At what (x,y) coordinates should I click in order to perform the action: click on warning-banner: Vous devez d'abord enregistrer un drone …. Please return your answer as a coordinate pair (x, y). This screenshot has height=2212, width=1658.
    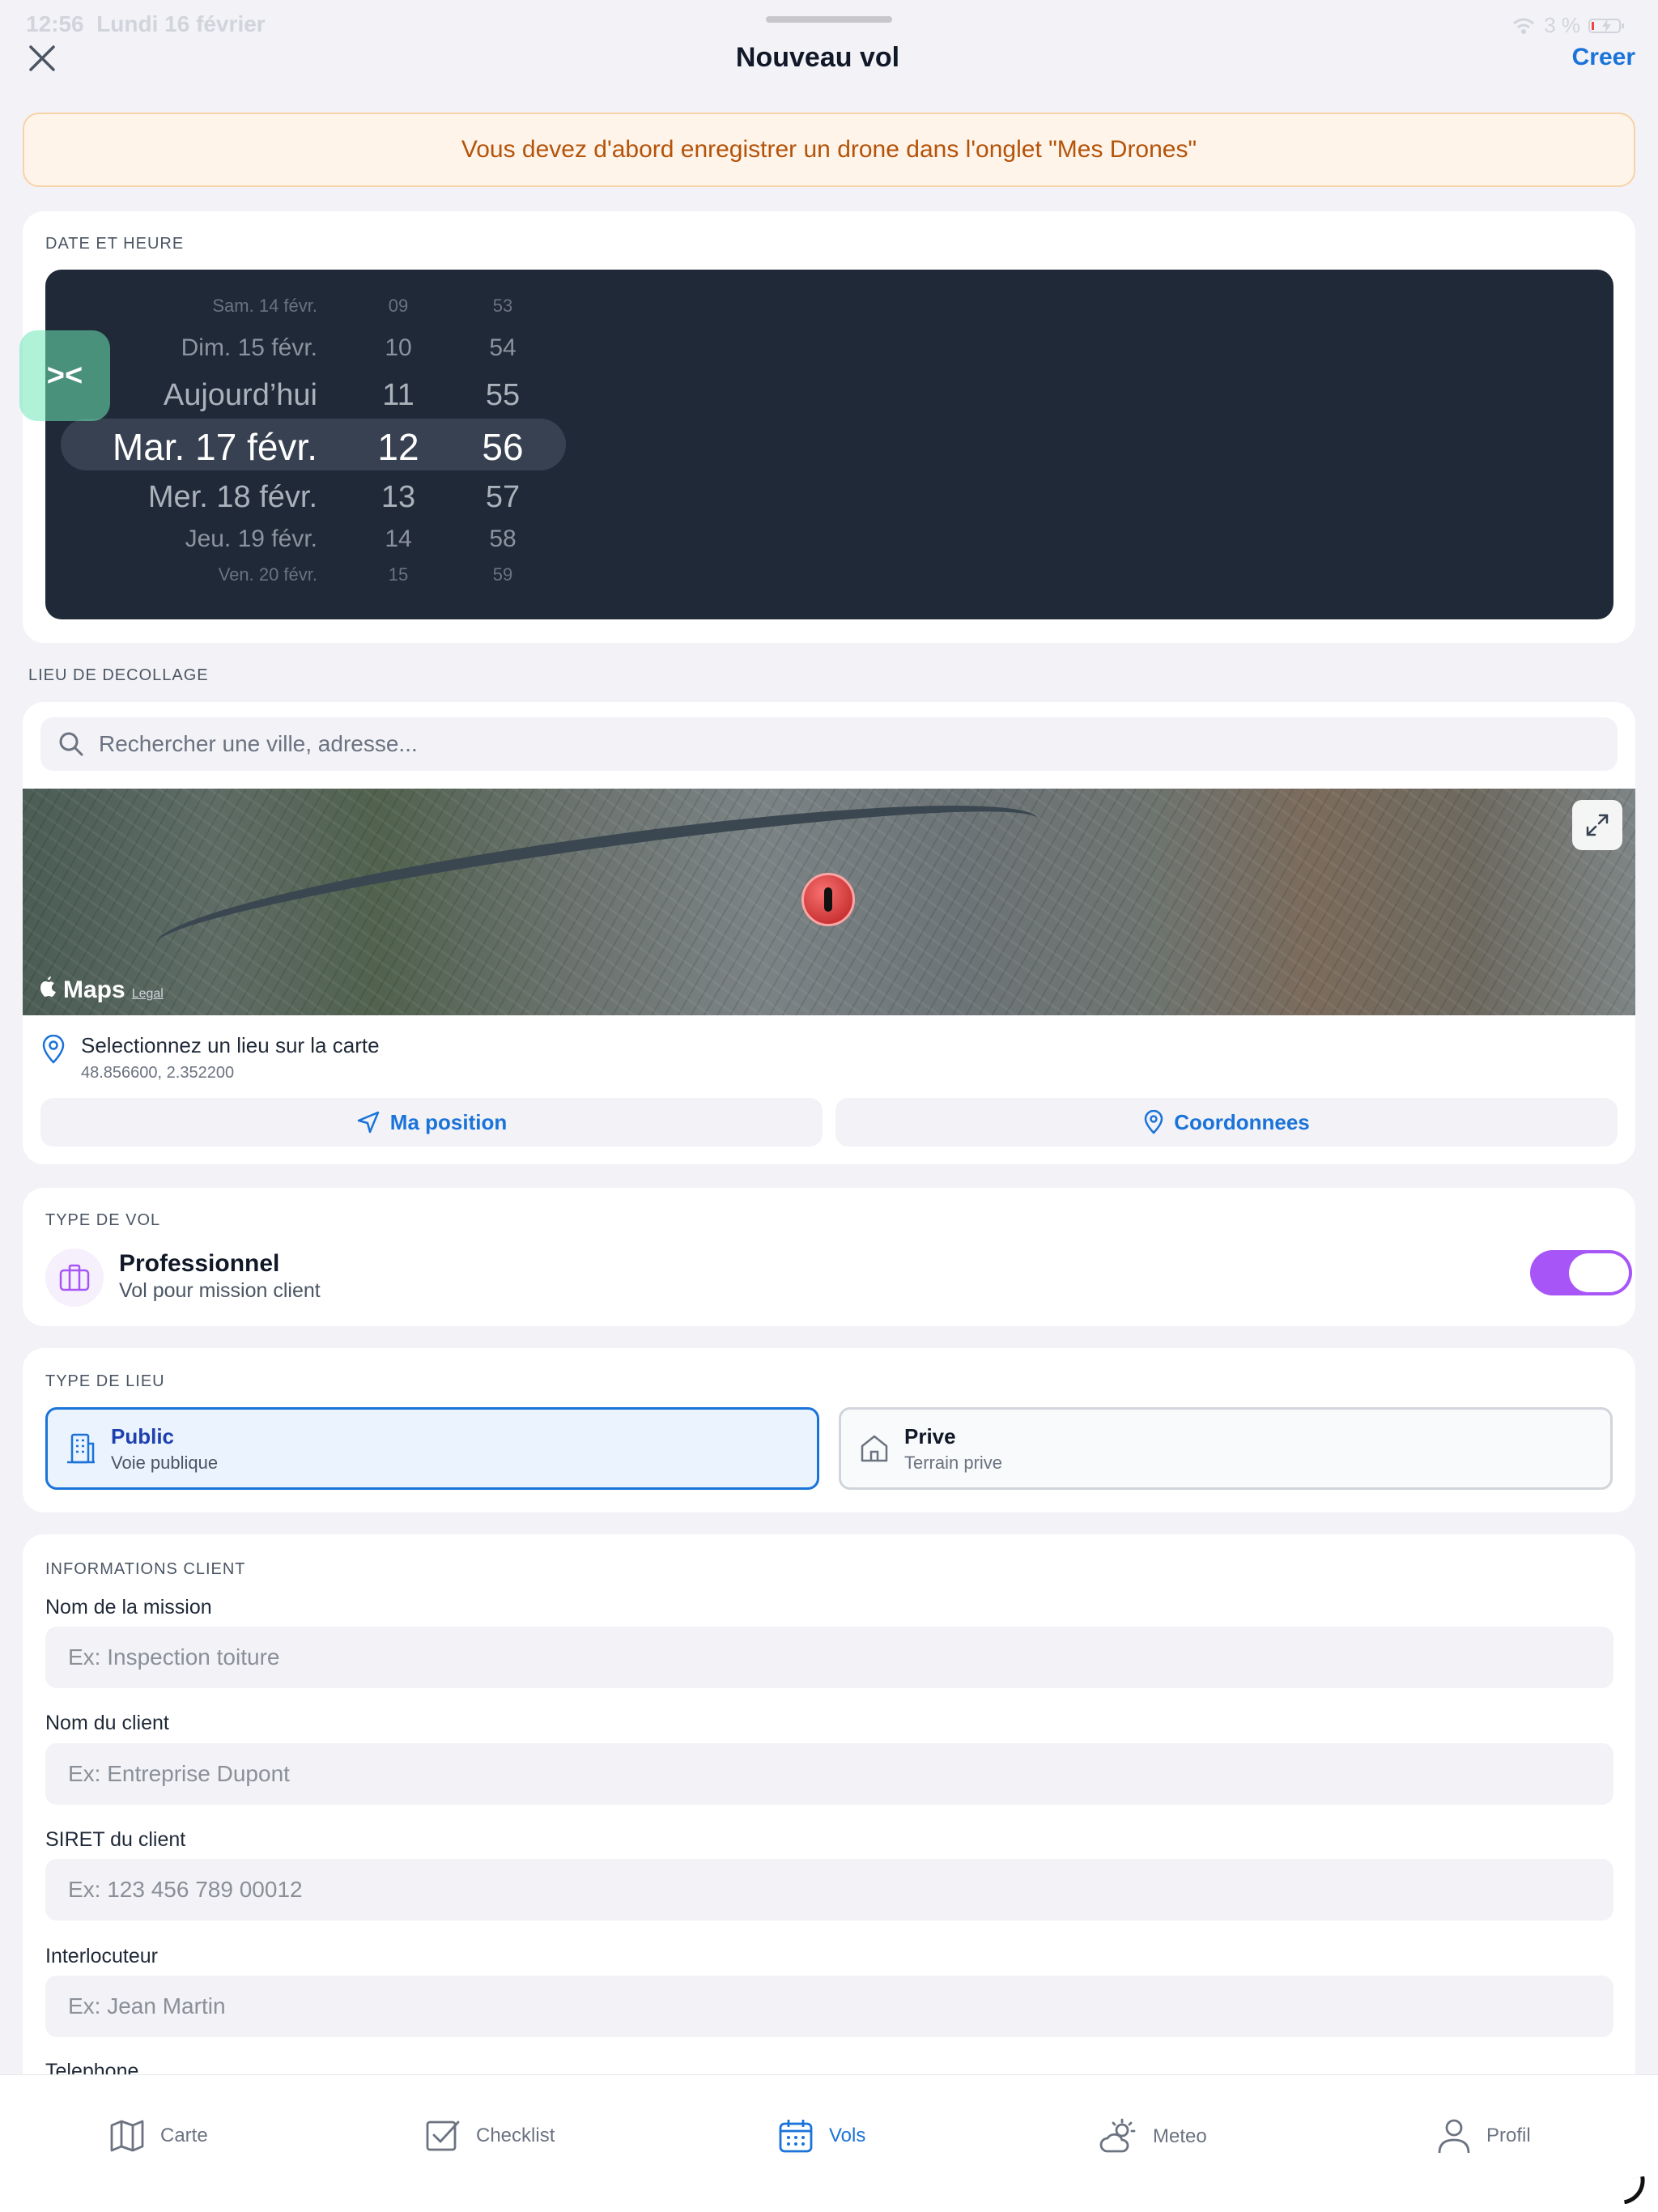
    Looking at the image, I should click on (829, 150).